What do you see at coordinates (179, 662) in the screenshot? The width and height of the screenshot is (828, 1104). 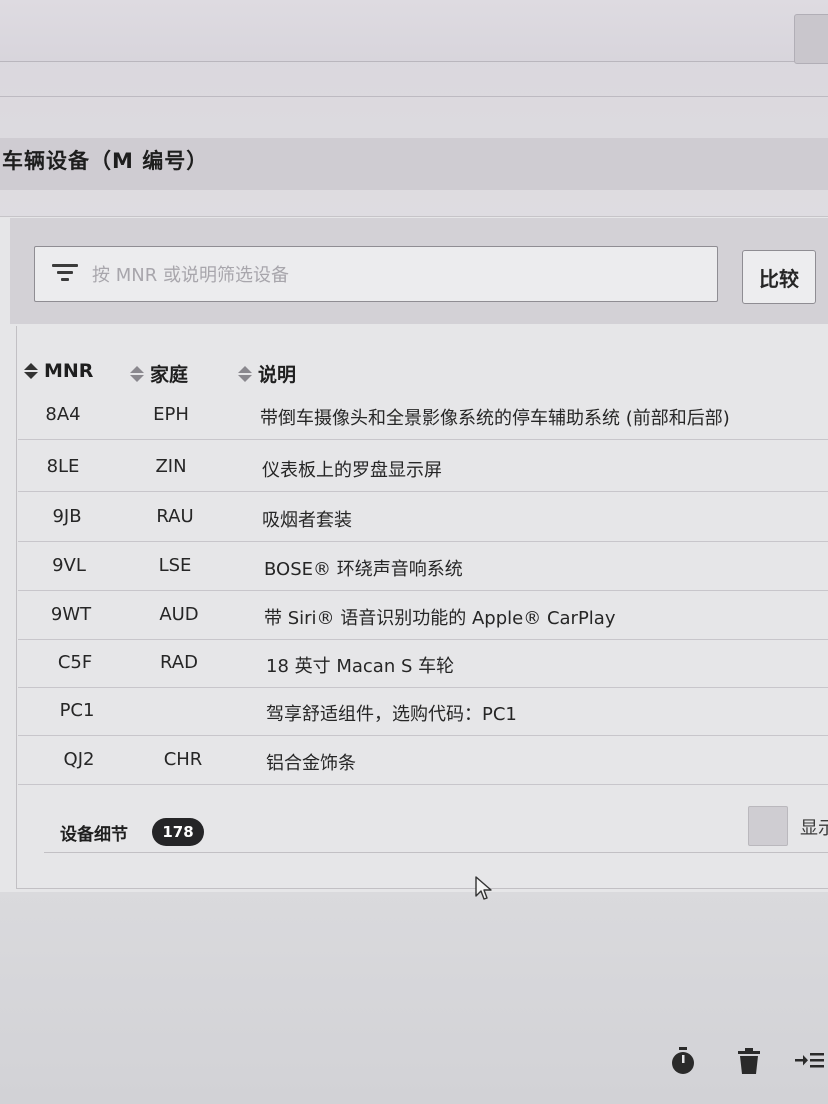 I see `cell-family: RAD` at bounding box center [179, 662].